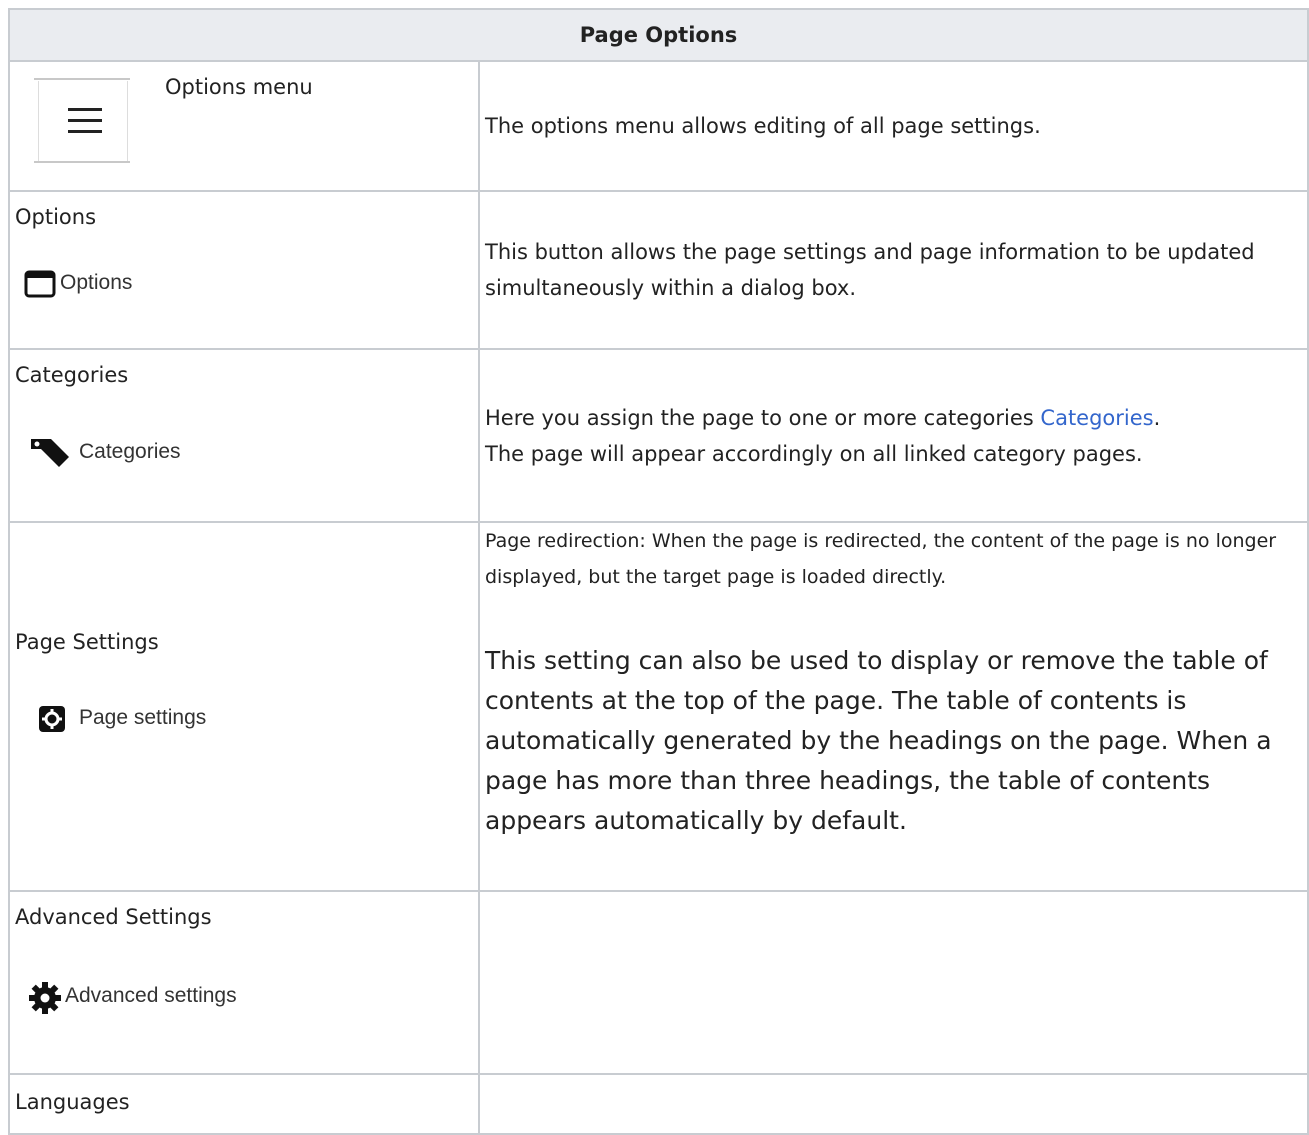 The width and height of the screenshot is (1309, 1135). Describe the element at coordinates (56, 217) in the screenshot. I see `row-label: Options` at that location.